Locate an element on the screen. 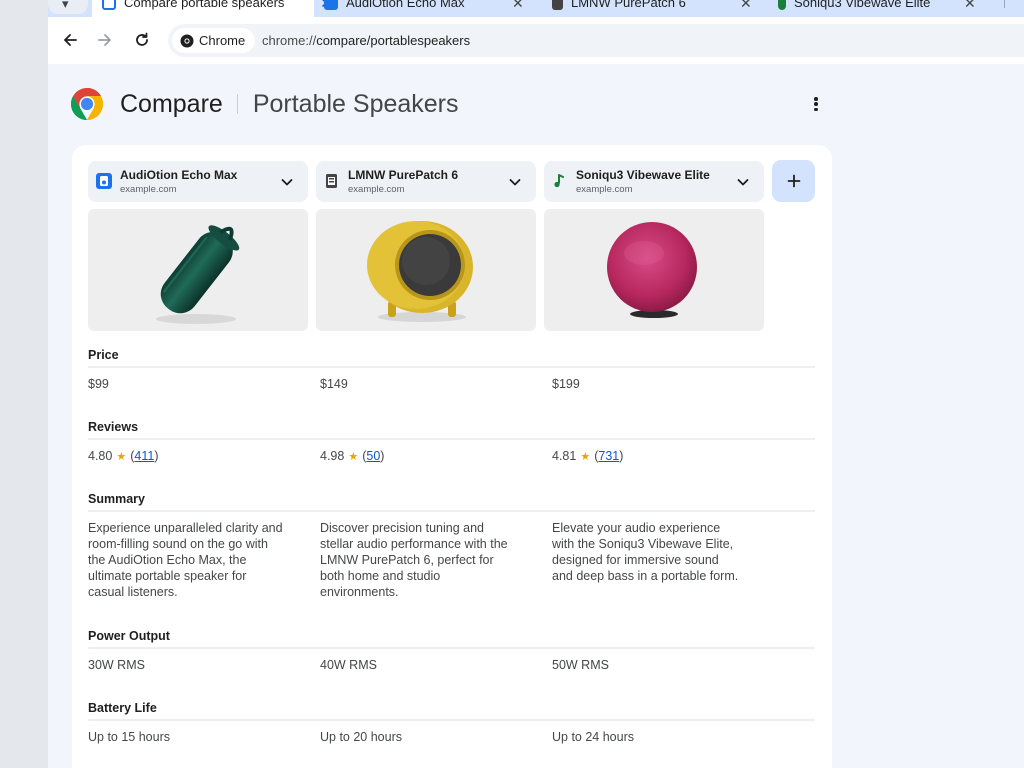 This screenshot has height=768, width=1024. browser-toolbar: Chrome chrome://compare/portablespeakers is located at coordinates (536, 40).